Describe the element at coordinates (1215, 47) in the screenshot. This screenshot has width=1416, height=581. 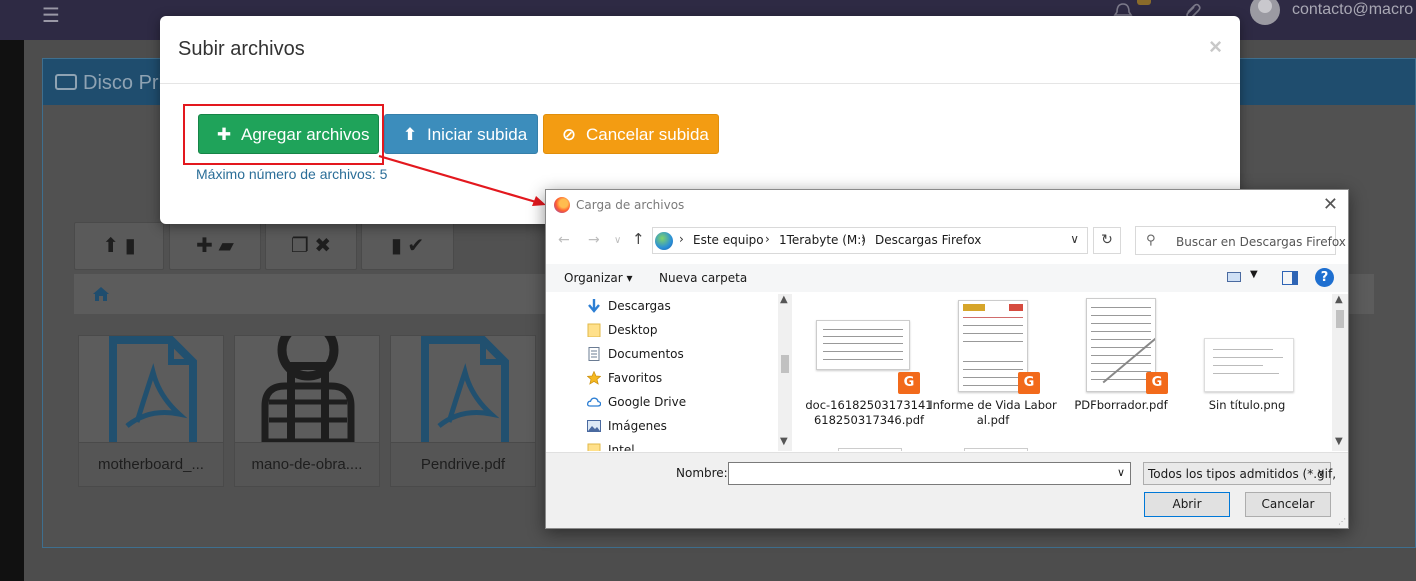
I see `close-icon: ×` at that location.